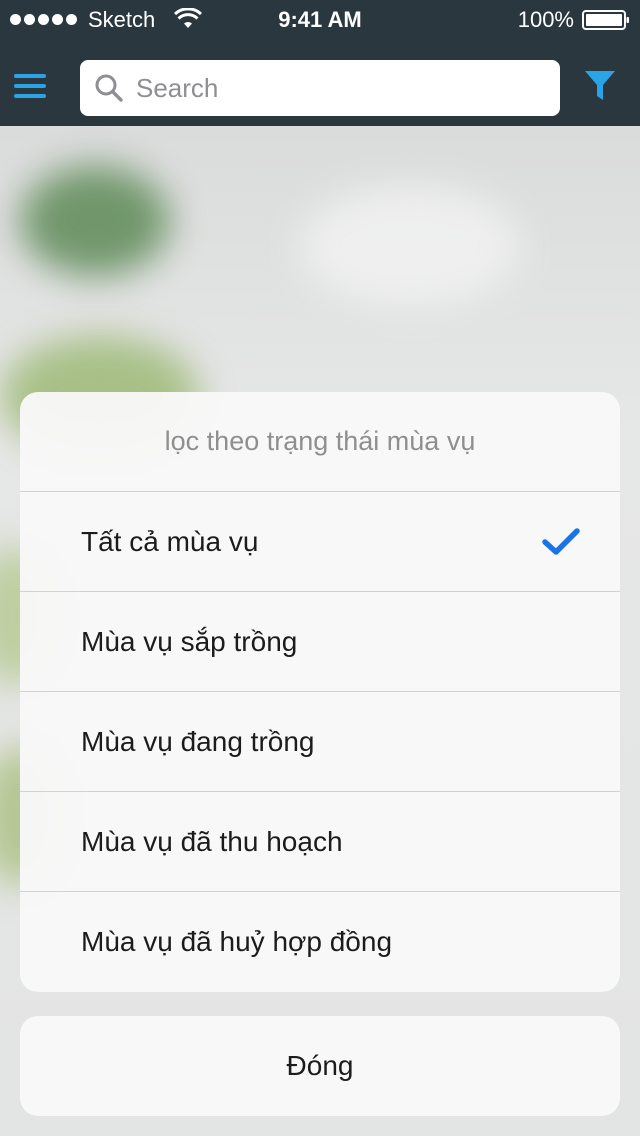 The width and height of the screenshot is (640, 1136). What do you see at coordinates (320, 20) in the screenshot?
I see `status-bar: Sketch 9:41 AM 100%` at bounding box center [320, 20].